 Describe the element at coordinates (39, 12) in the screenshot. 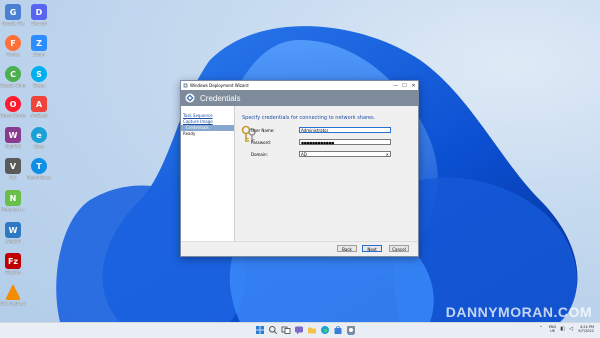

I see `discord-icon: D` at that location.